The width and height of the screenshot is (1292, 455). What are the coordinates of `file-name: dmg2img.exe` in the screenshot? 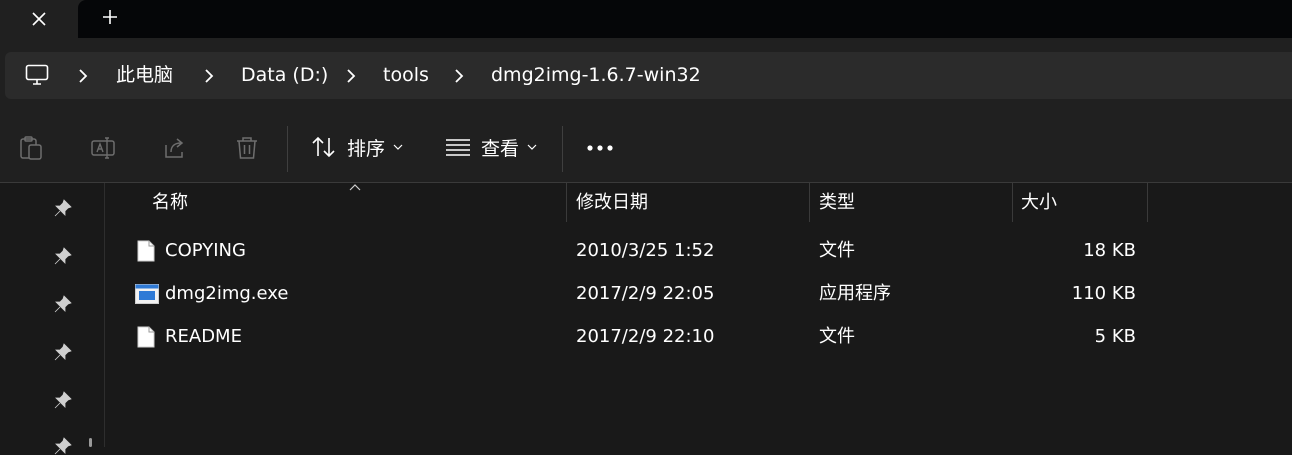 It's located at (227, 293).